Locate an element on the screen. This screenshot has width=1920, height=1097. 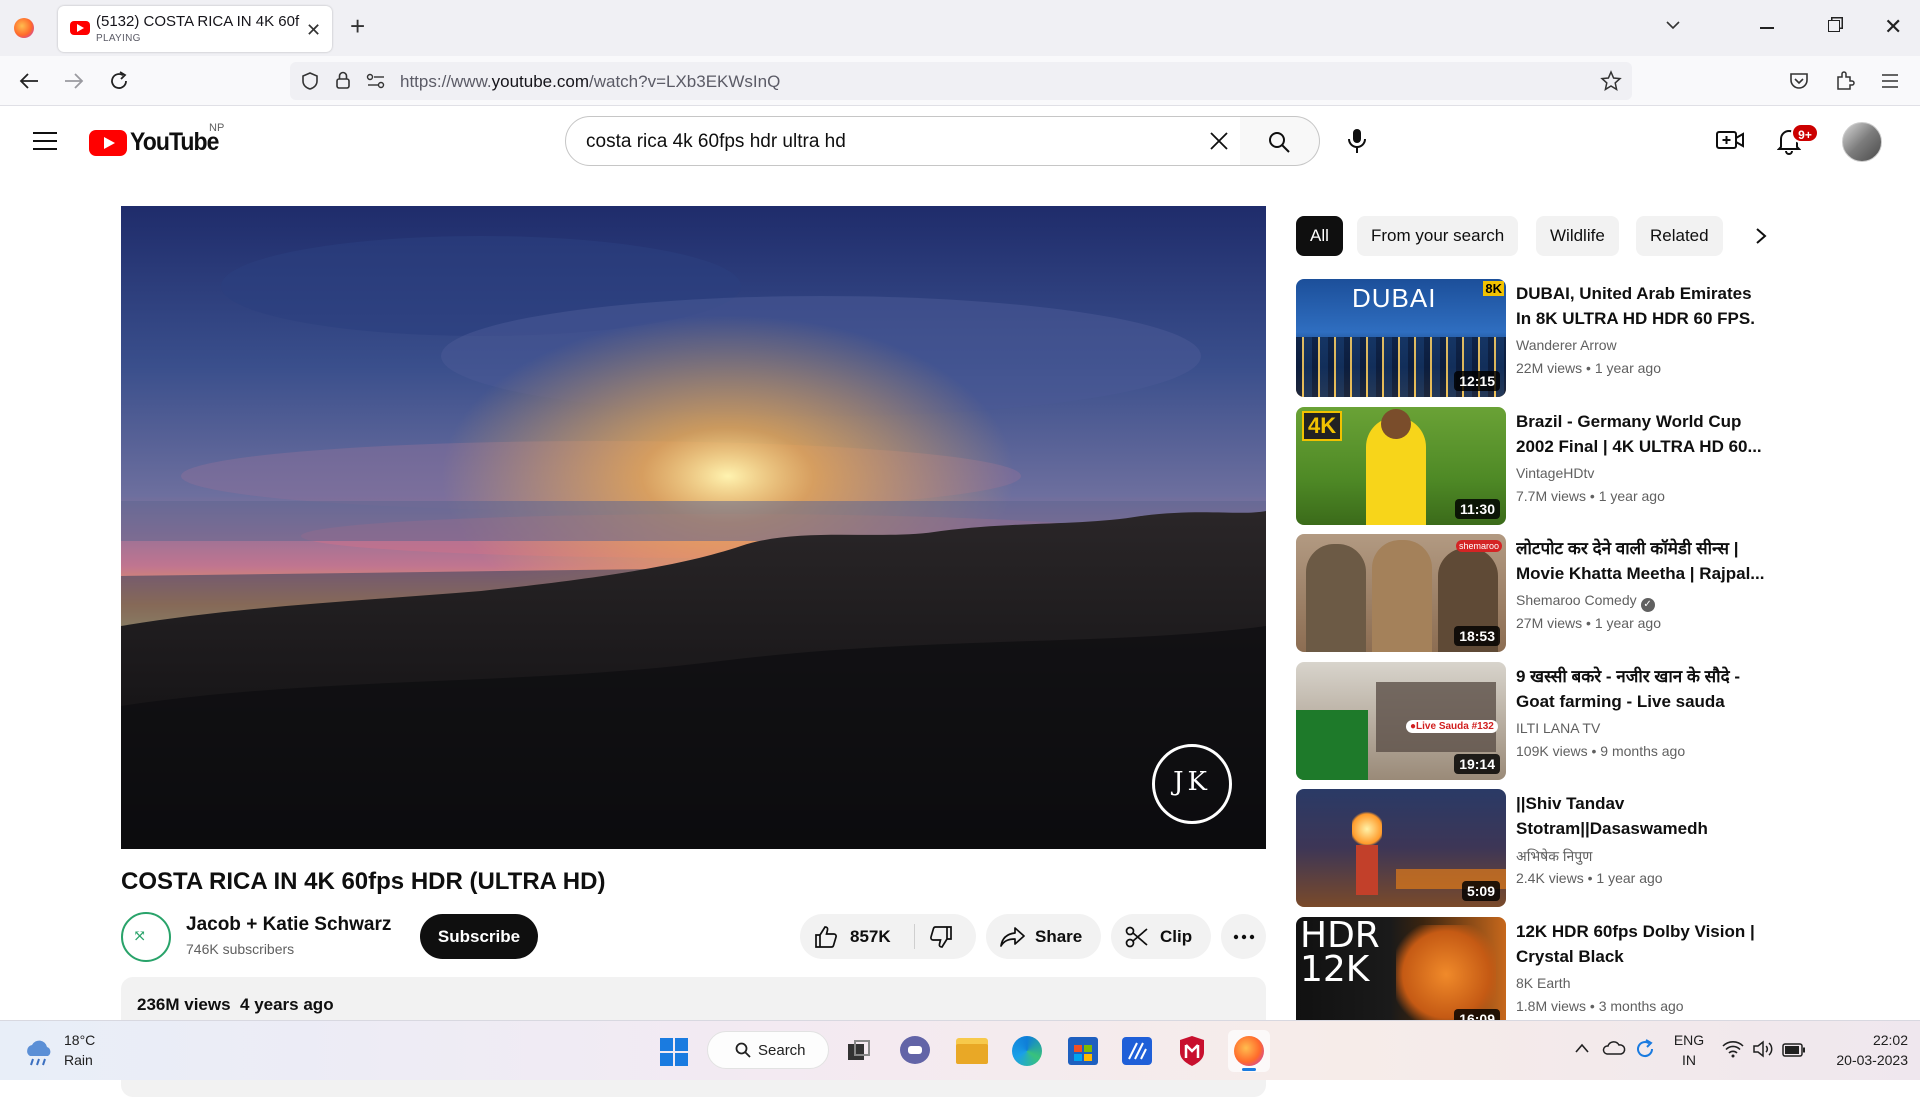
related-thumbnail: shemaroo 18:53 is located at coordinates (1401, 593).